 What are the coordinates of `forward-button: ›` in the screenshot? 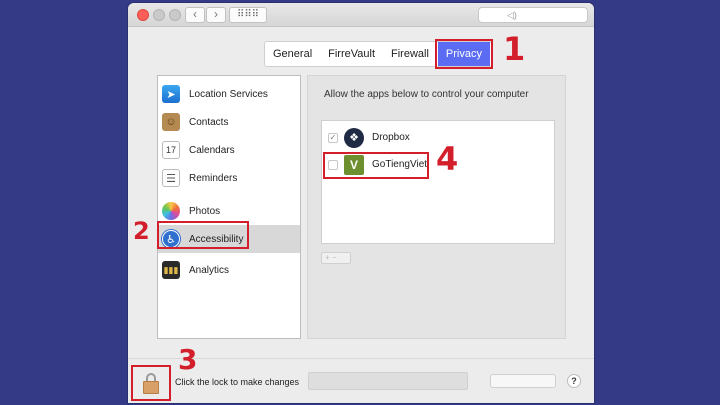 It's located at (216, 15).